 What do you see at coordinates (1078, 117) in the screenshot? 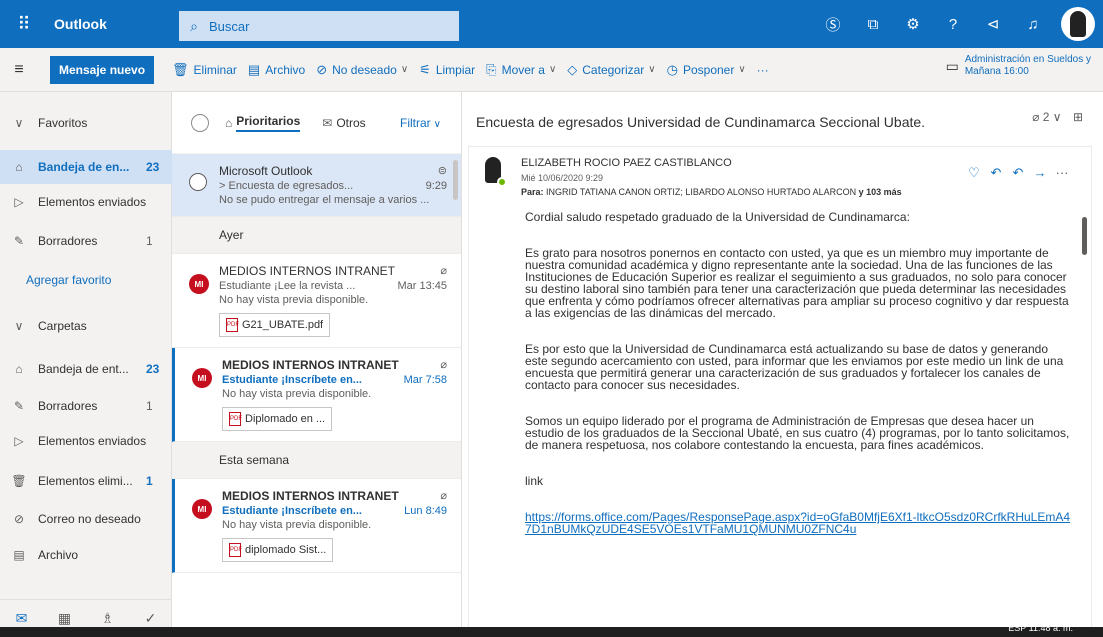
I see `expand-icon: ⊞` at bounding box center [1078, 117].